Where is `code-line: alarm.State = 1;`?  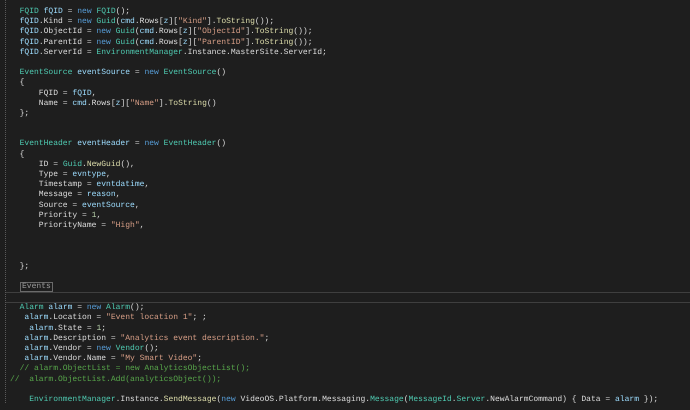
code-line: alarm.State = 1; is located at coordinates (68, 329).